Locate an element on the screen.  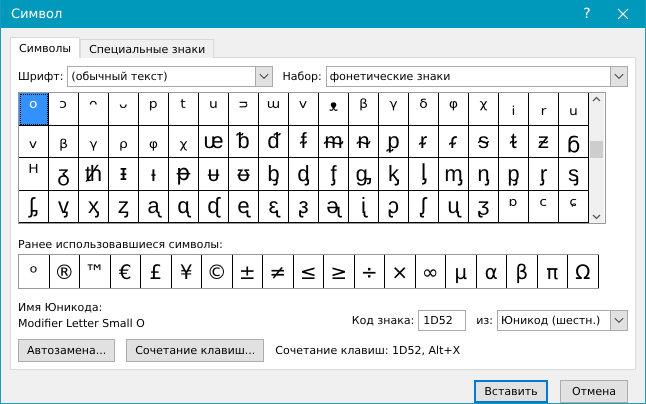
symbol-cell: ᵯ is located at coordinates (334, 142).